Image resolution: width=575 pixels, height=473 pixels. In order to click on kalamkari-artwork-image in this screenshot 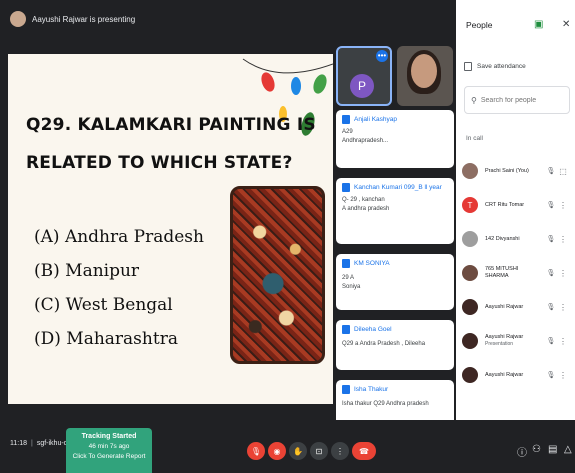, I will do `click(277, 275)`.